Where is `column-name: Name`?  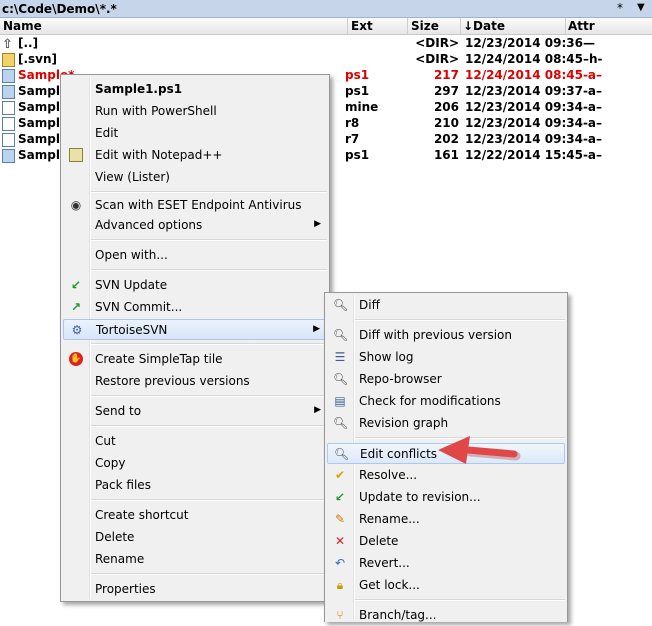 column-name: Name is located at coordinates (22, 26).